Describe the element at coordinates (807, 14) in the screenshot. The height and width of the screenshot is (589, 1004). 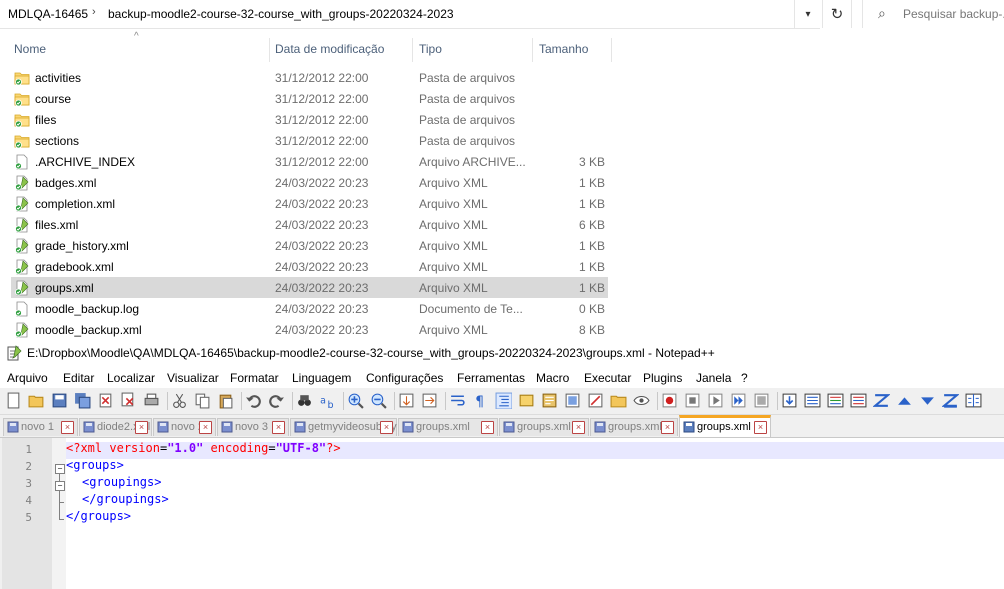
I see `address-dropdown-icon: ▾` at that location.